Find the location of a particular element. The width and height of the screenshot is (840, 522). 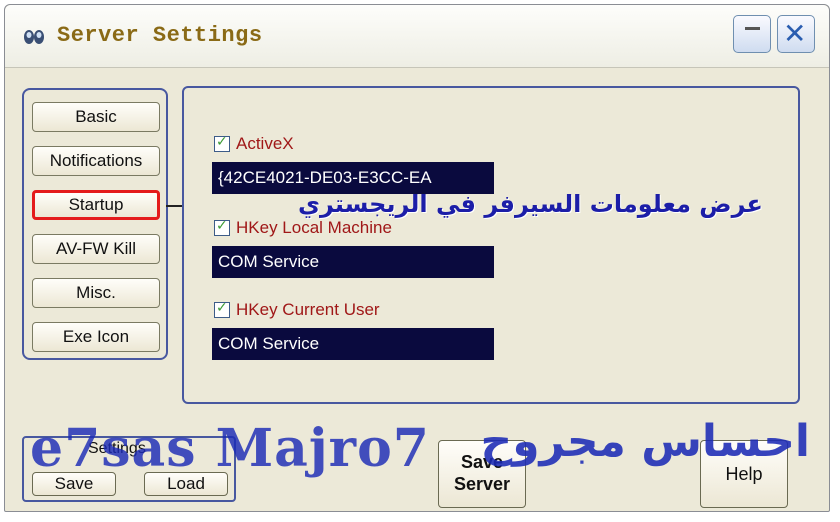

nav-exe-icon-button: Exe Icon is located at coordinates (96, 337).